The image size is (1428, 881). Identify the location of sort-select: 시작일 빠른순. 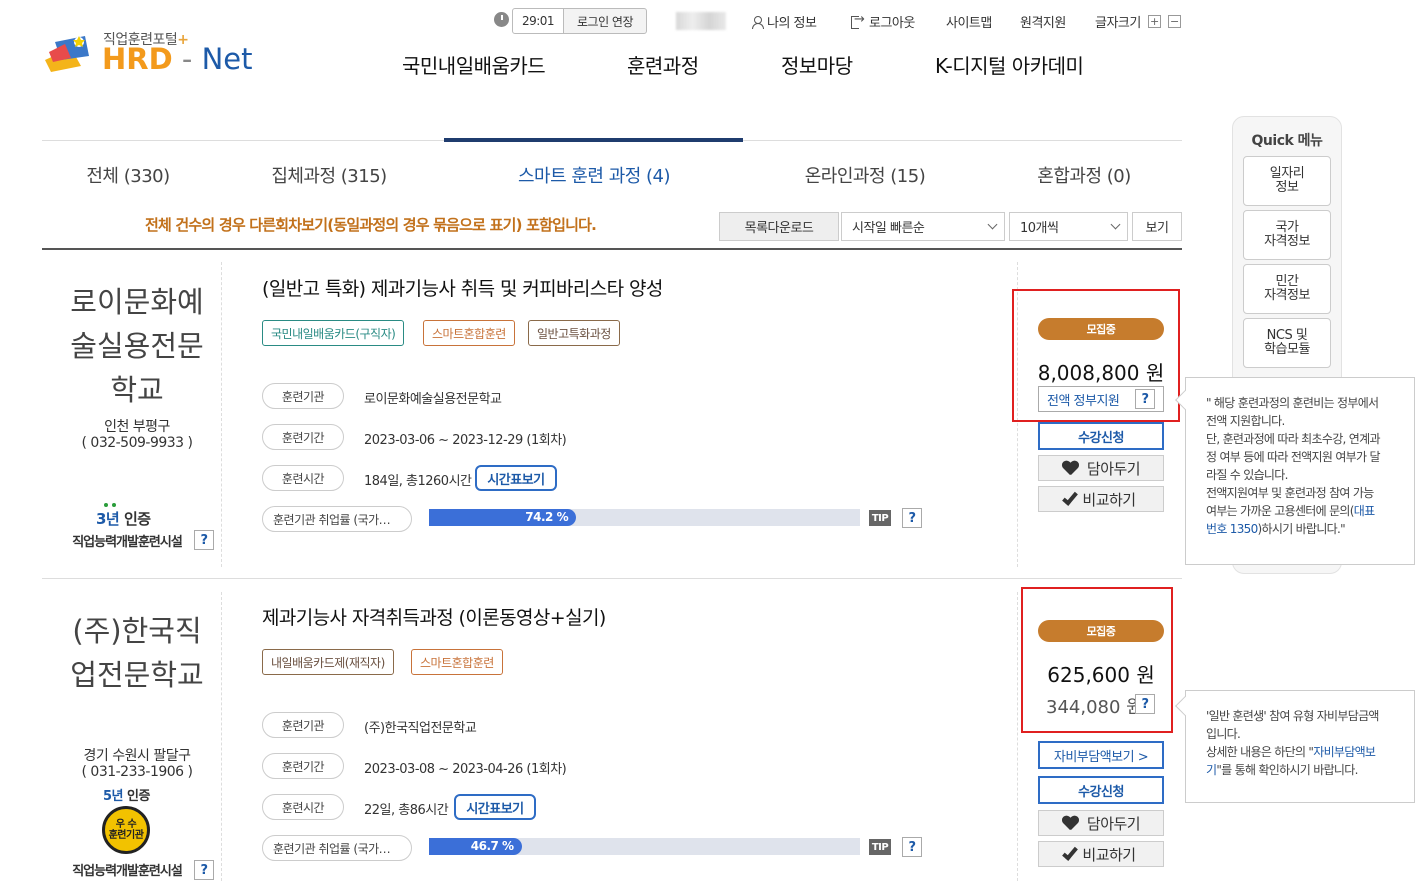
(923, 226).